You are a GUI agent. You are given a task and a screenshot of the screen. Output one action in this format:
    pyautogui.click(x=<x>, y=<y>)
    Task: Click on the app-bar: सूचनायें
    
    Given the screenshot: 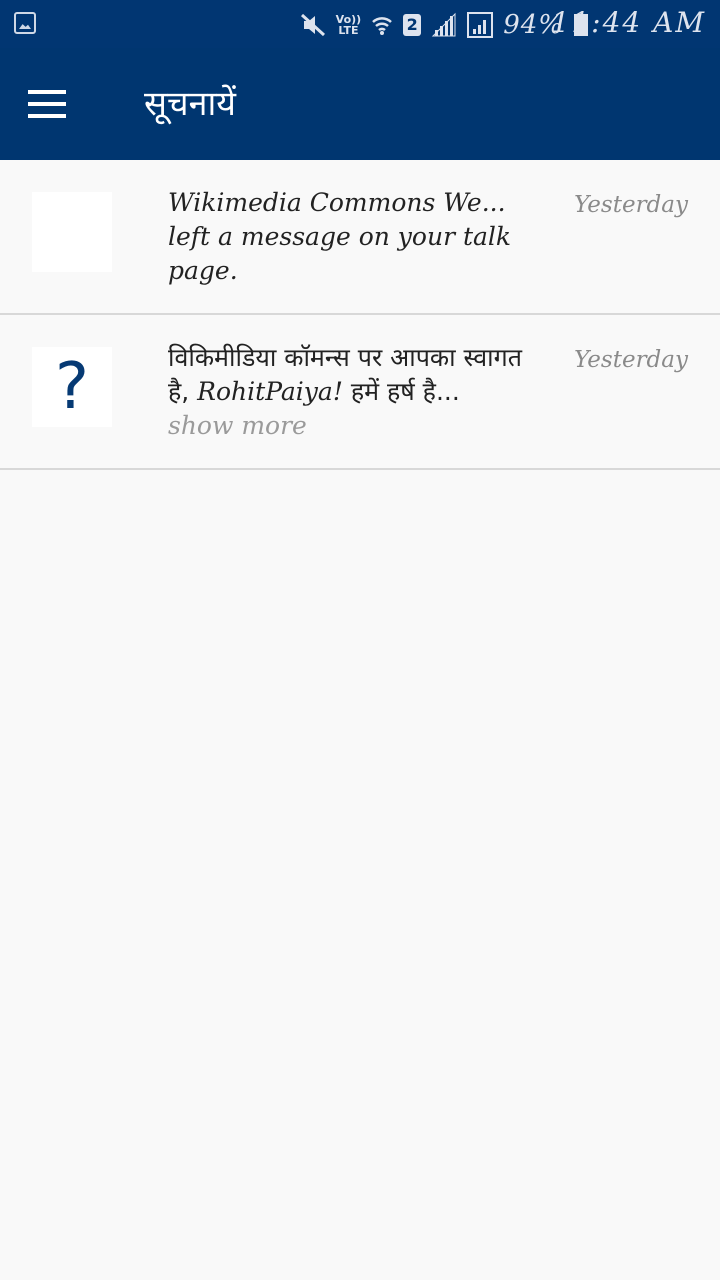 What is the action you would take?
    pyautogui.click(x=360, y=104)
    